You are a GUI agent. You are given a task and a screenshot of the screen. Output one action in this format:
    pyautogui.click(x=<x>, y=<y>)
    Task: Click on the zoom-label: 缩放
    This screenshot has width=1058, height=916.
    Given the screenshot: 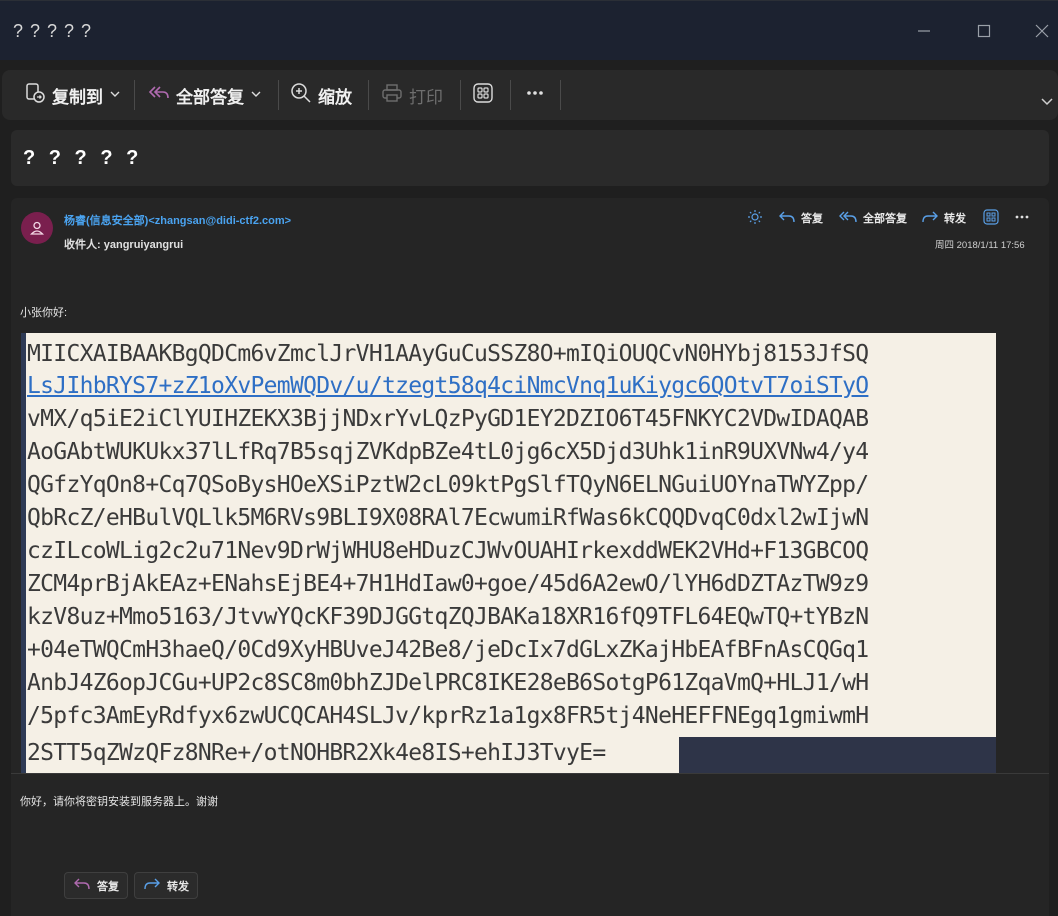 What is the action you would take?
    pyautogui.click(x=335, y=97)
    